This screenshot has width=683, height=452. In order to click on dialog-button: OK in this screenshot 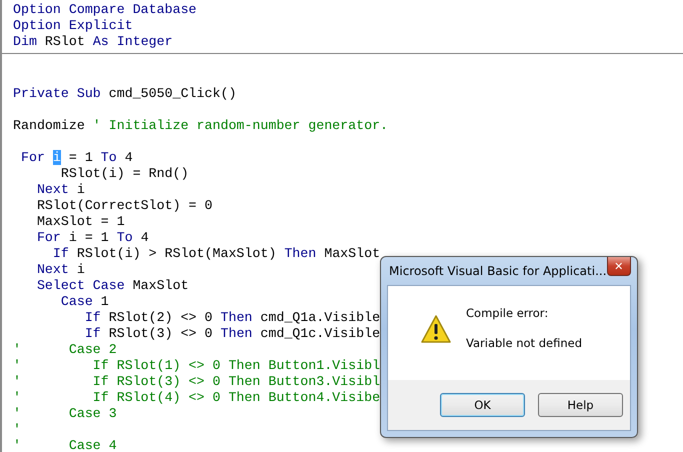, I will do `click(482, 405)`.